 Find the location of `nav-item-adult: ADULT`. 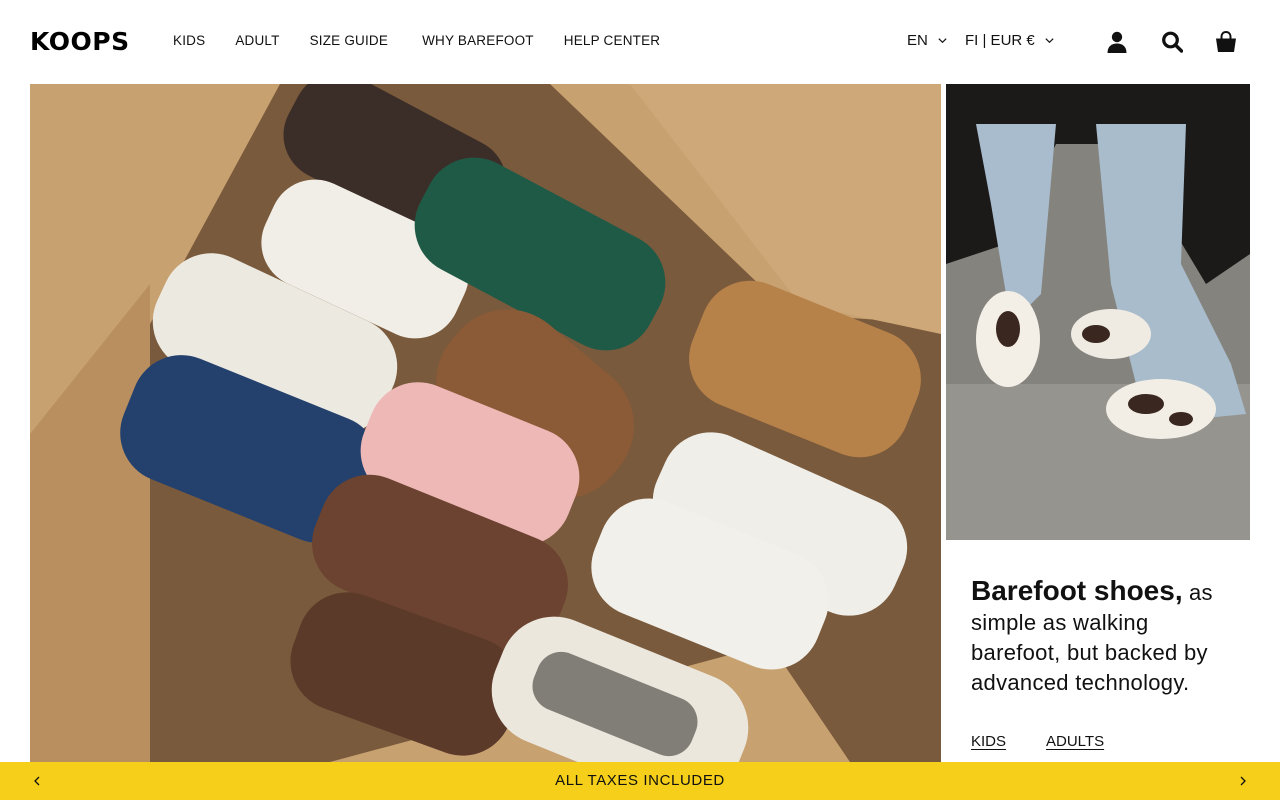

nav-item-adult: ADULT is located at coordinates (257, 40).